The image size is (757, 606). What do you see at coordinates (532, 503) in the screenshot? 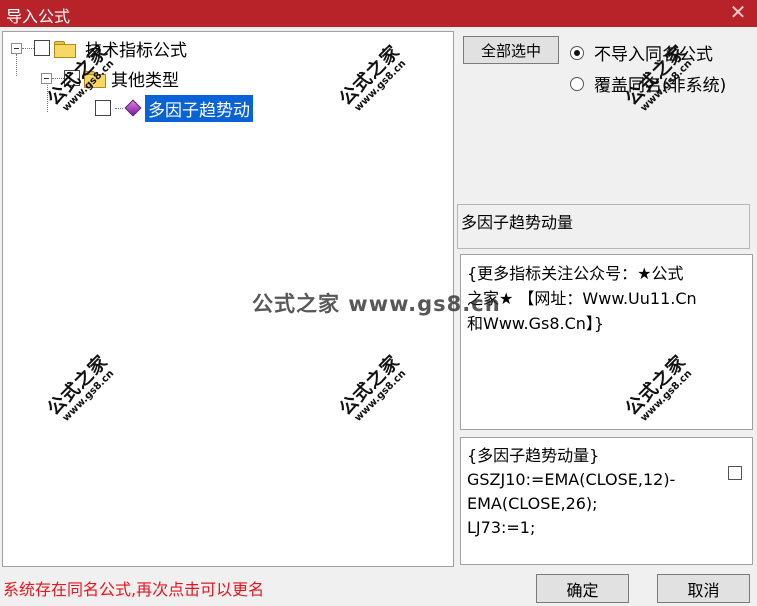
I see `code-line: EMA(CLOSE,26);` at bounding box center [532, 503].